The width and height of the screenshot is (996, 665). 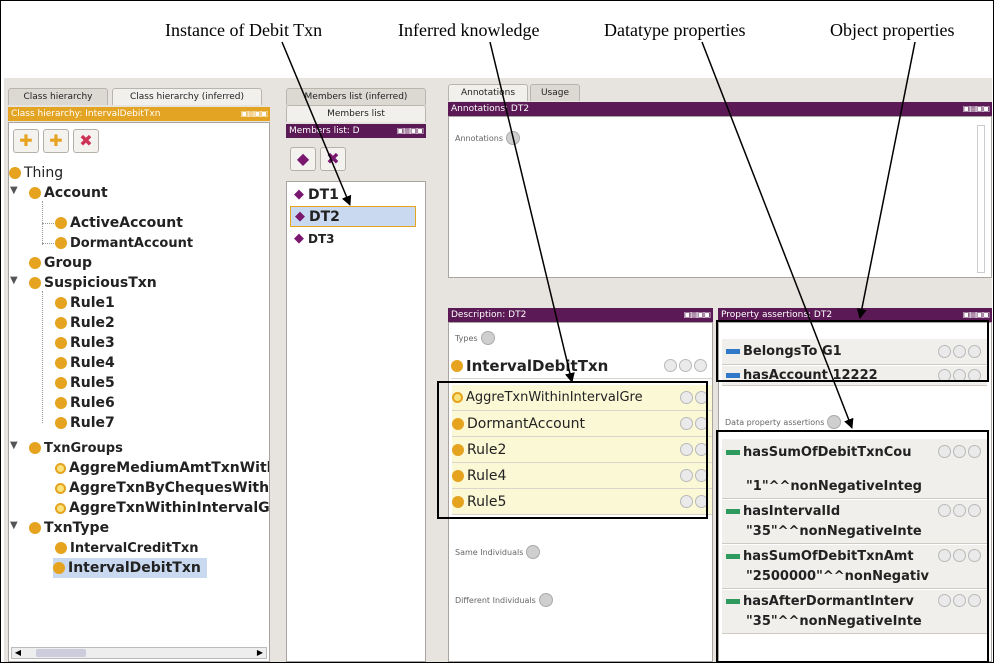 I want to click on members-list: ◆ DT1 ◆ DT2 ◆ DT3, so click(x=356, y=421).